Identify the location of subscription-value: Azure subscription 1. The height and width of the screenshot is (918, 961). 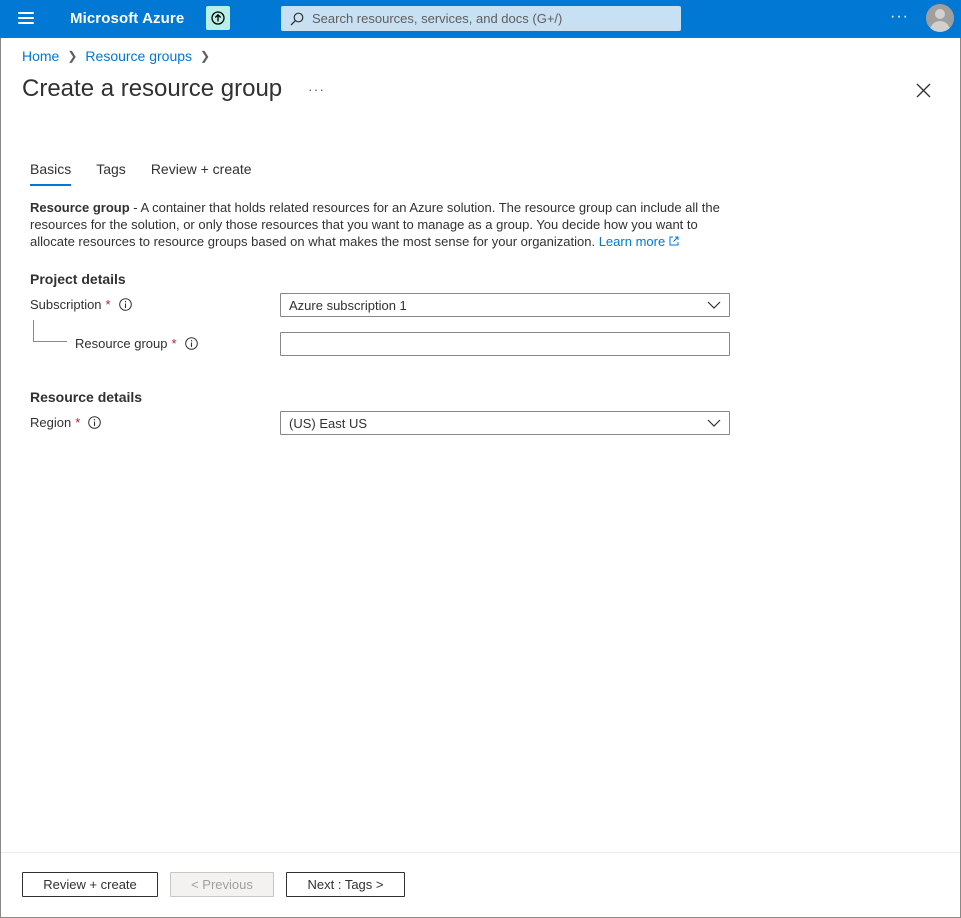
(348, 305).